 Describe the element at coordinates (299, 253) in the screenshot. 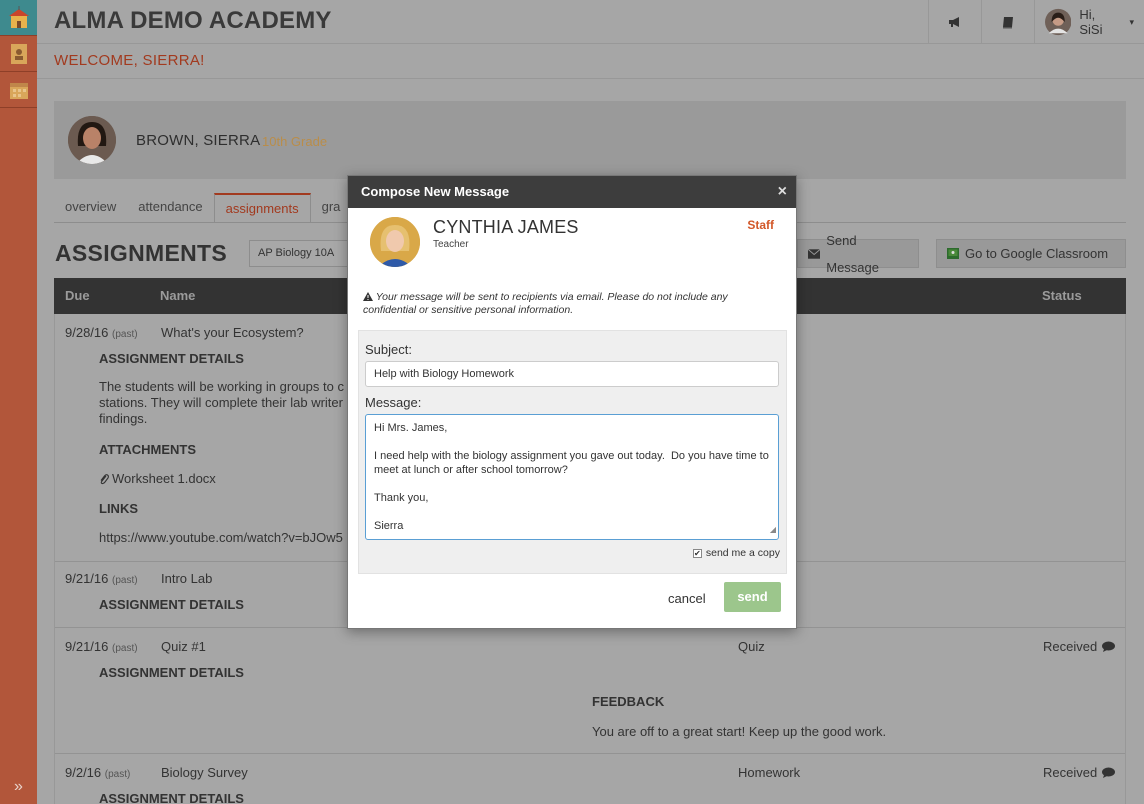

I see `course-select: AP Biology 10A` at that location.